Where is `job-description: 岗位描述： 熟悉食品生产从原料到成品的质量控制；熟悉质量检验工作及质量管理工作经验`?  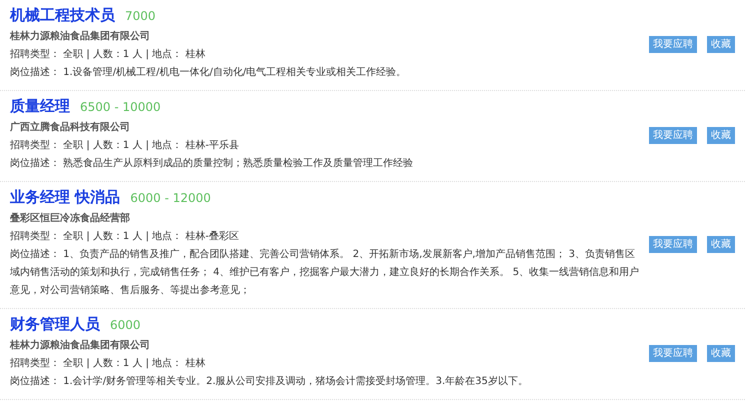
job-description: 岗位描述： 熟悉食品生产从原料到成品的质量控制；熟悉质量检验工作及质量管理工作经验 is located at coordinates (212, 163).